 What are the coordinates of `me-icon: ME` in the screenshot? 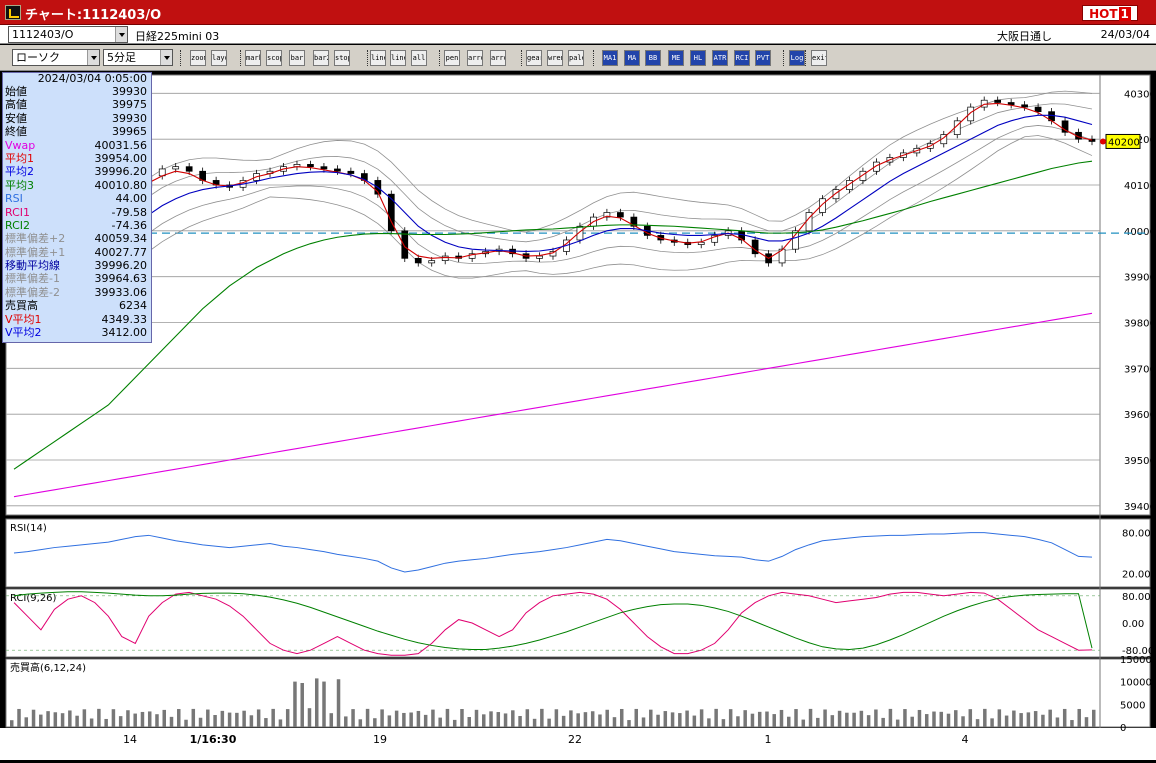 It's located at (676, 58).